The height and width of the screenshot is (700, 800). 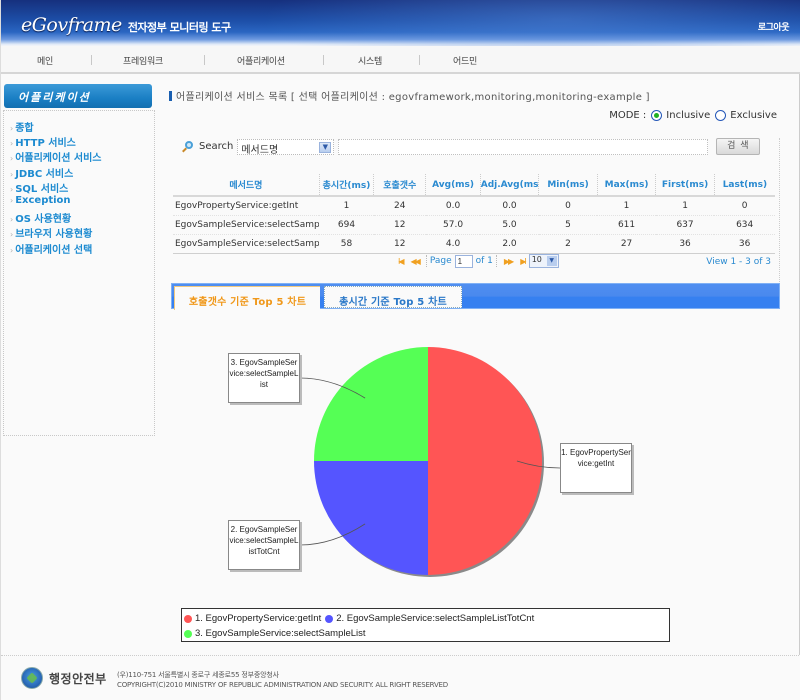 I want to click on nav-item-framework: 프레임워크, so click(x=143, y=60).